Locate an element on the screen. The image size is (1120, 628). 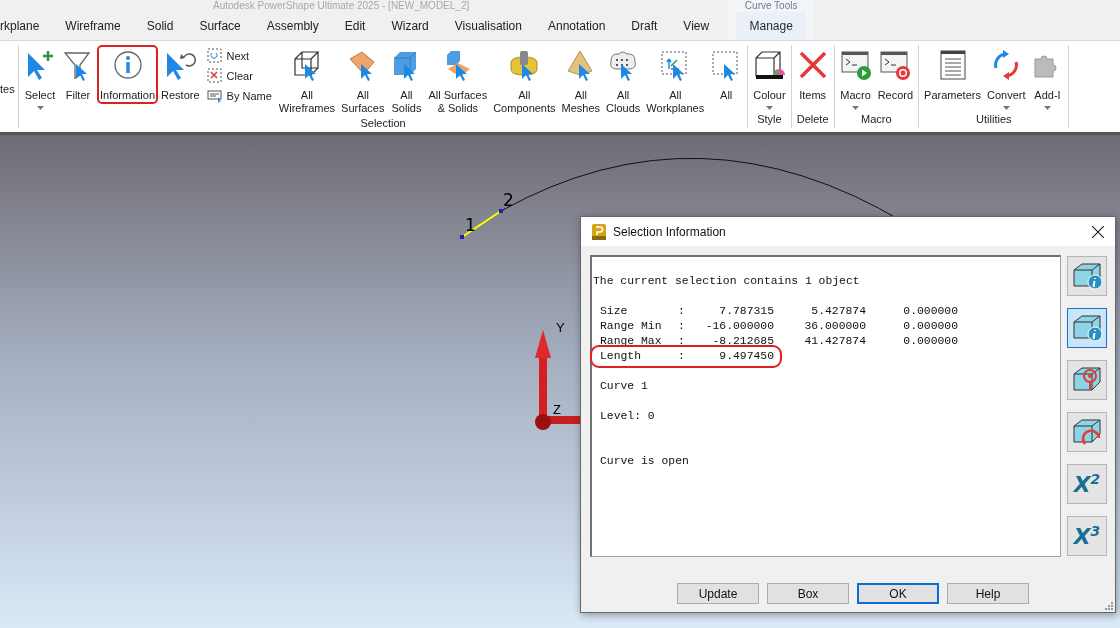
dialog-button: Update is located at coordinates (718, 593).